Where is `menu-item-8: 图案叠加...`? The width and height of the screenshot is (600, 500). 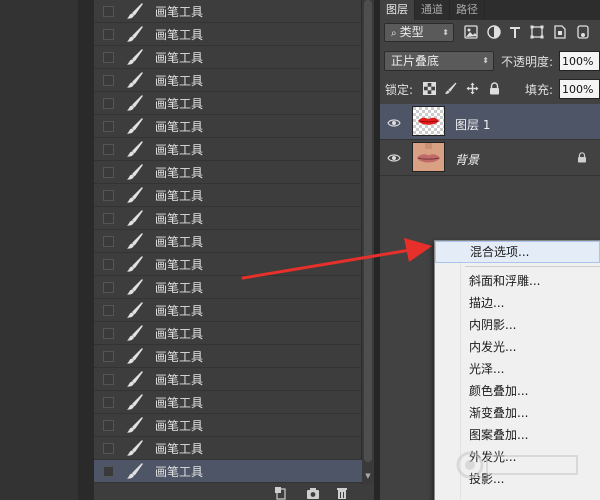 menu-item-8: 图案叠加... is located at coordinates (517, 435).